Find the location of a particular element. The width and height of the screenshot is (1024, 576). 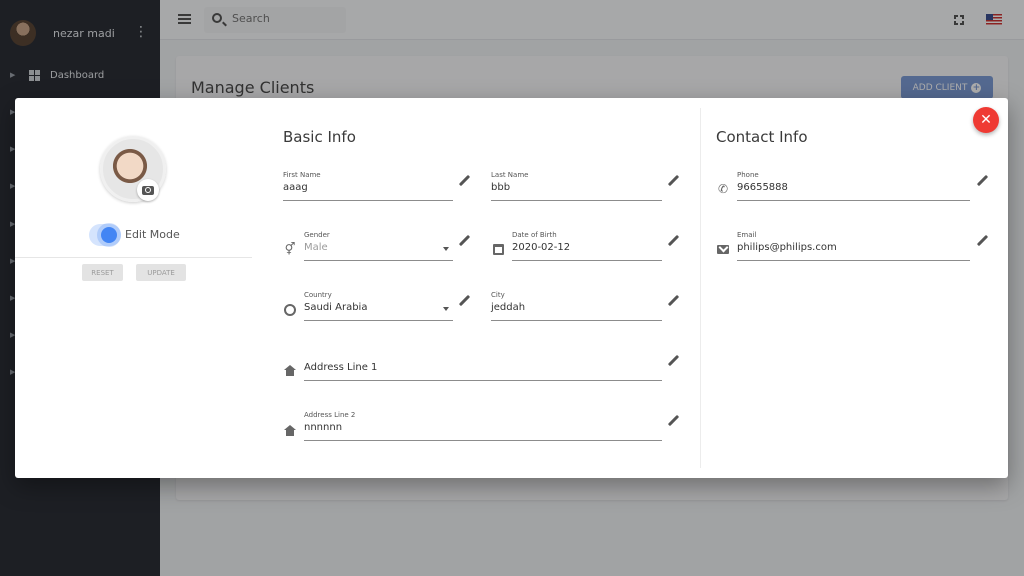

camera-icon is located at coordinates (148, 190).